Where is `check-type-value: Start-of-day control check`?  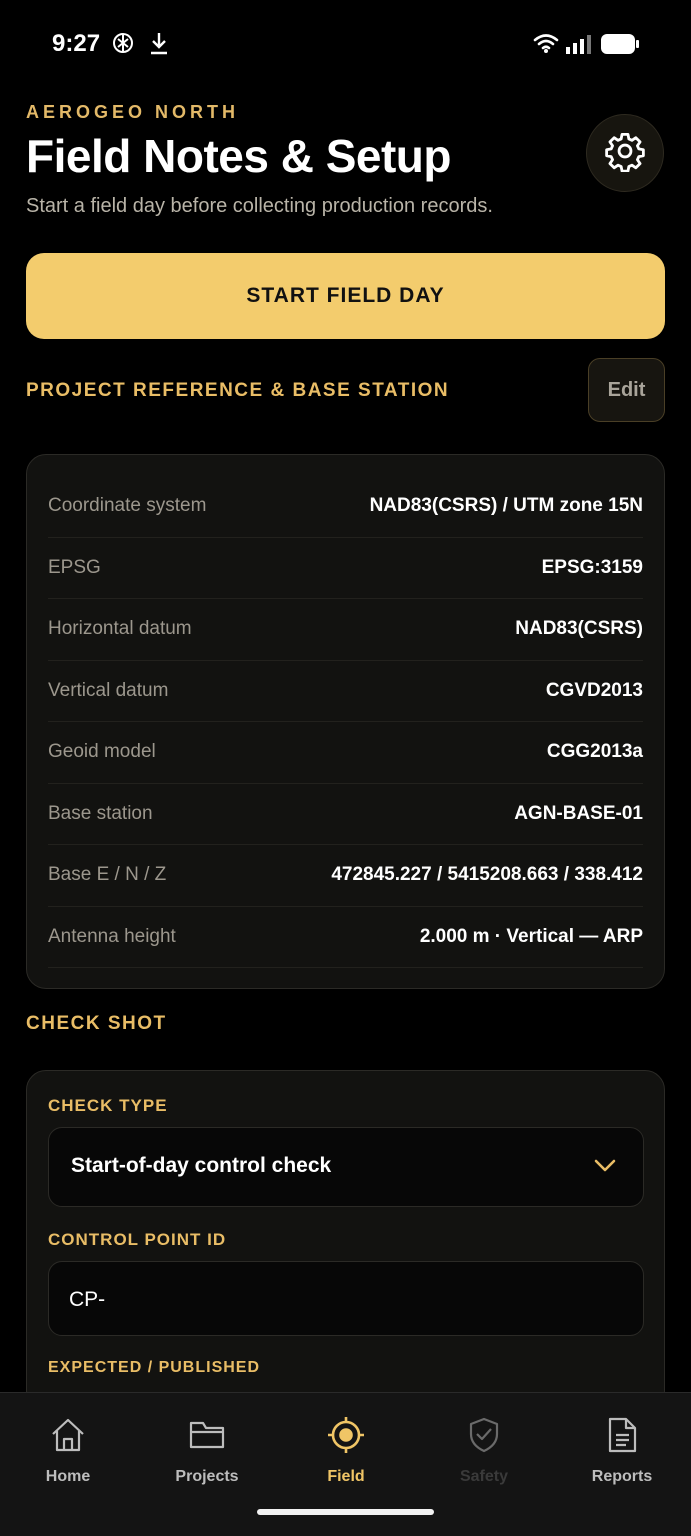
check-type-value: Start-of-day control check is located at coordinates (201, 1165).